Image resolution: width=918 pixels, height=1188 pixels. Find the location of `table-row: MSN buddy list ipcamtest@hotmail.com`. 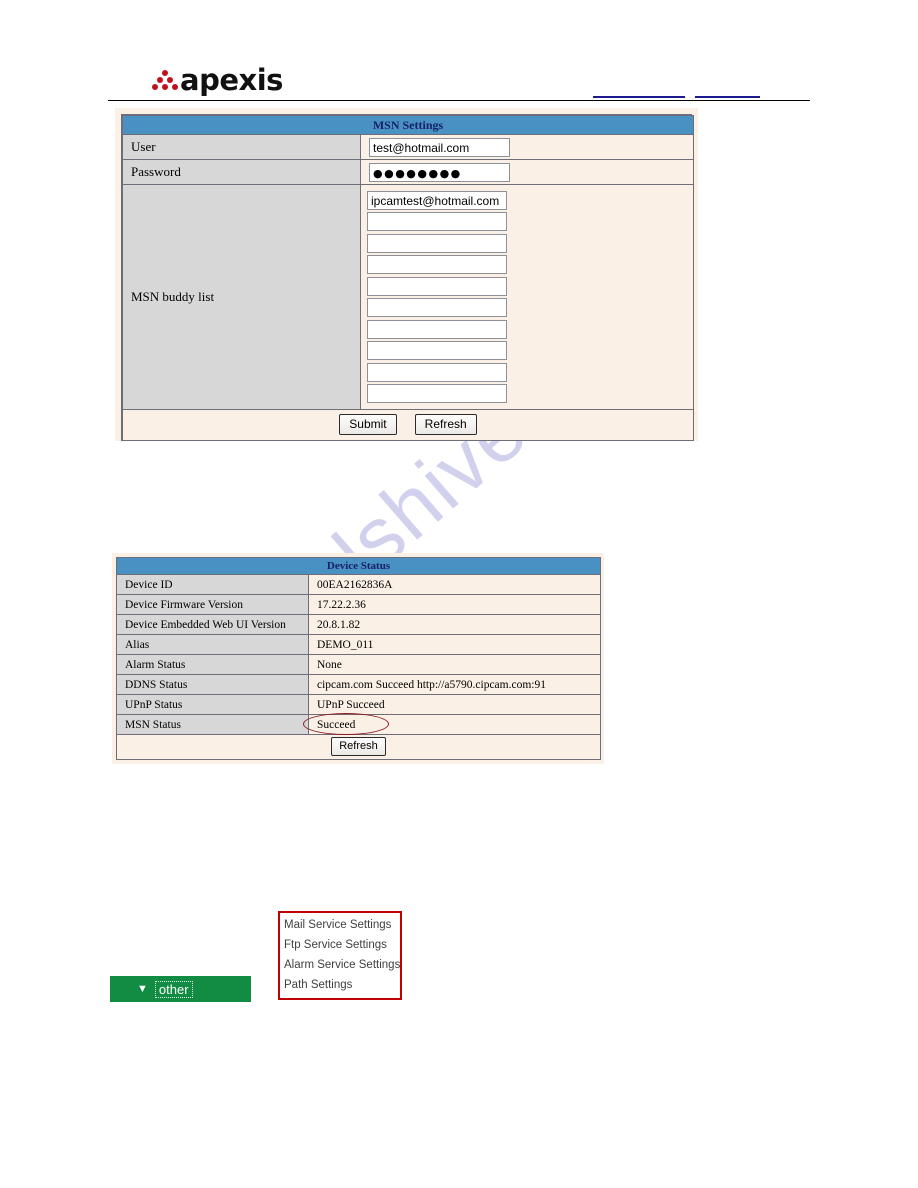

table-row: MSN buddy list ipcamtest@hotmail.com is located at coordinates (408, 297).